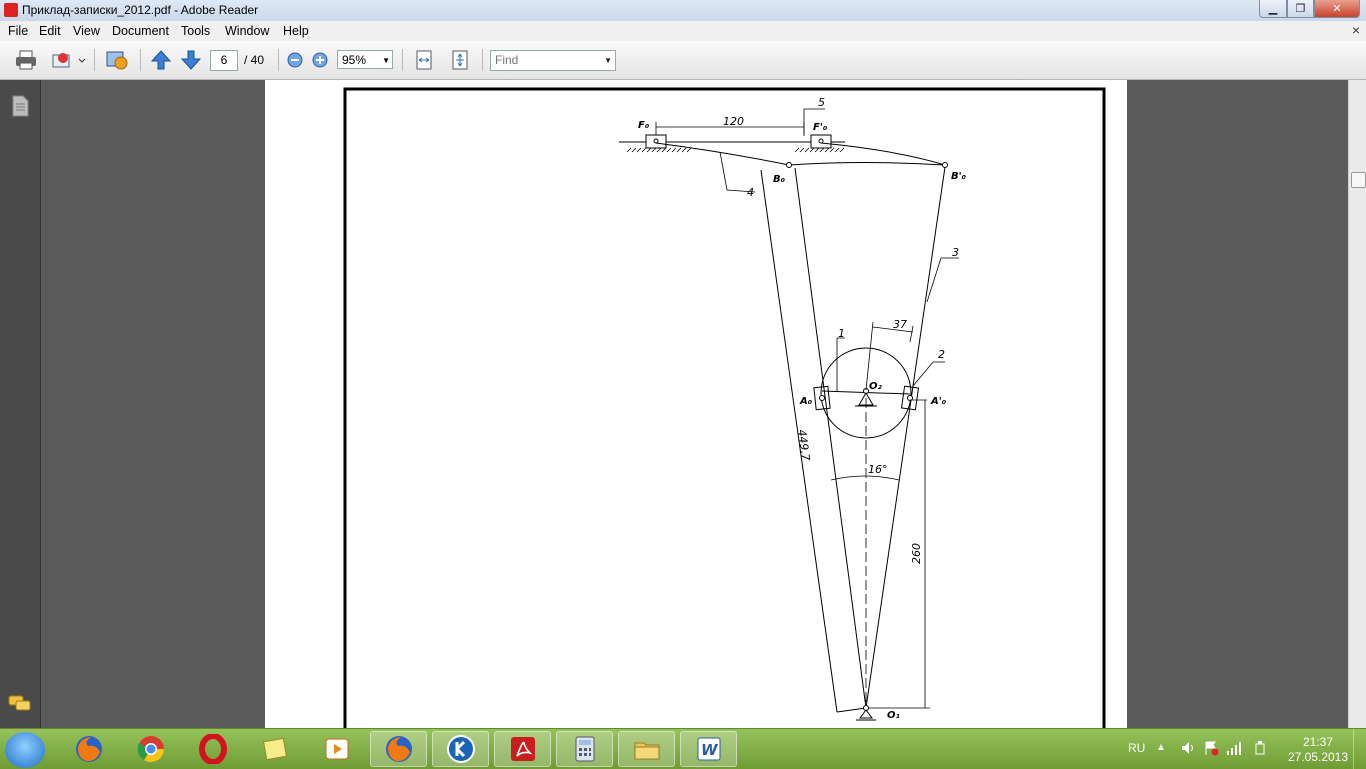 The image size is (1366, 769). I want to click on close-document-button: ×, so click(1356, 30).